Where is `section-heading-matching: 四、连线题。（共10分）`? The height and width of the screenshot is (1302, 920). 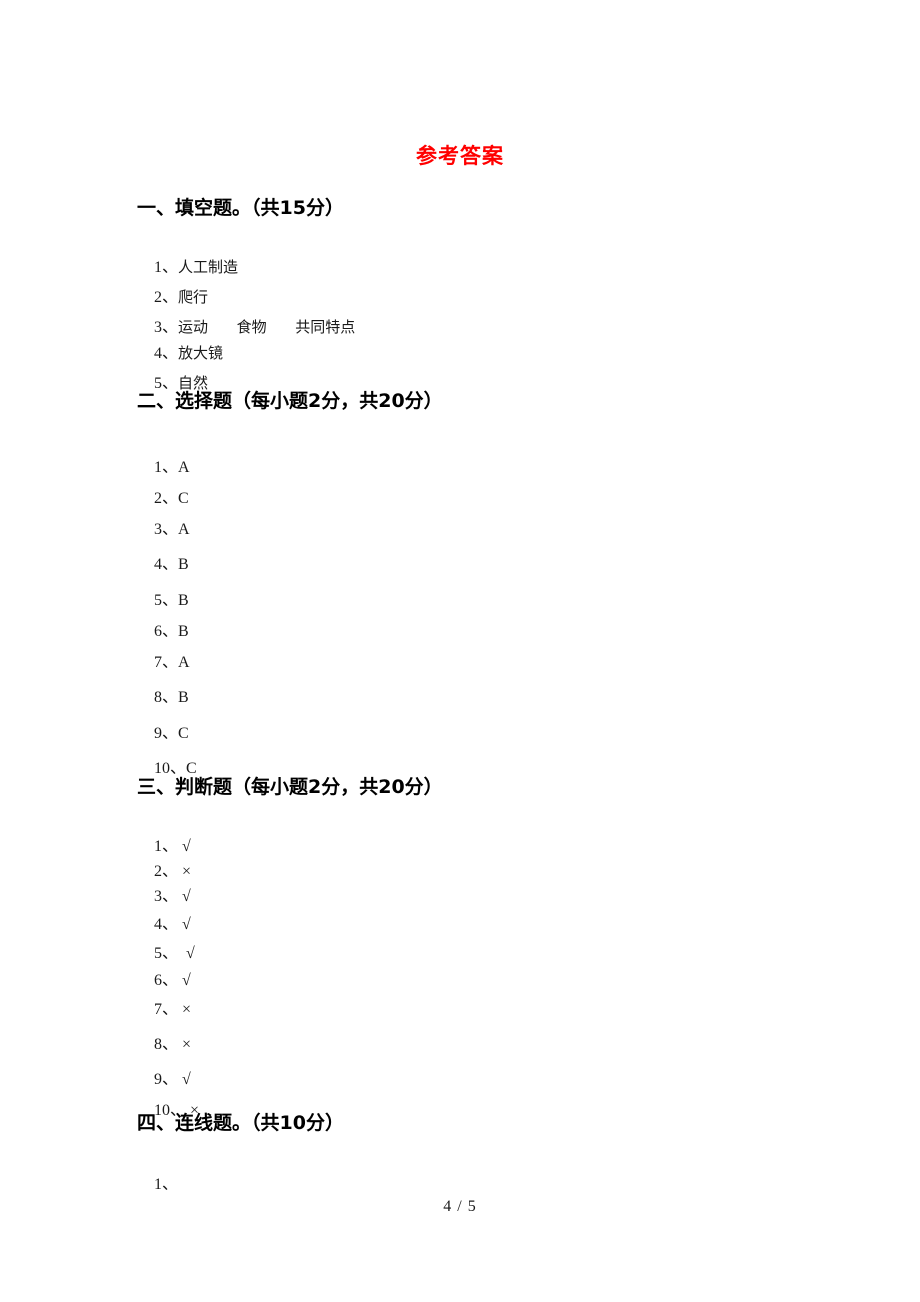 section-heading-matching: 四、连线题。（共10分） is located at coordinates (240, 1123).